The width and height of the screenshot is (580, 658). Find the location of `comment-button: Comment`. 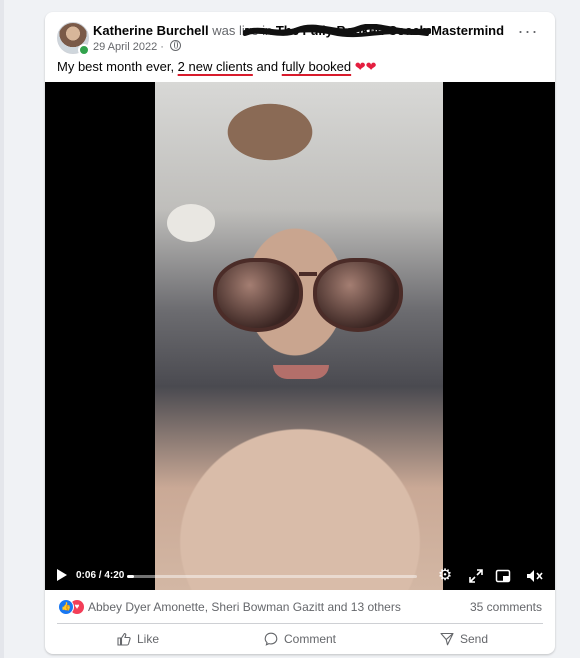

comment-button: Comment is located at coordinates (300, 639).